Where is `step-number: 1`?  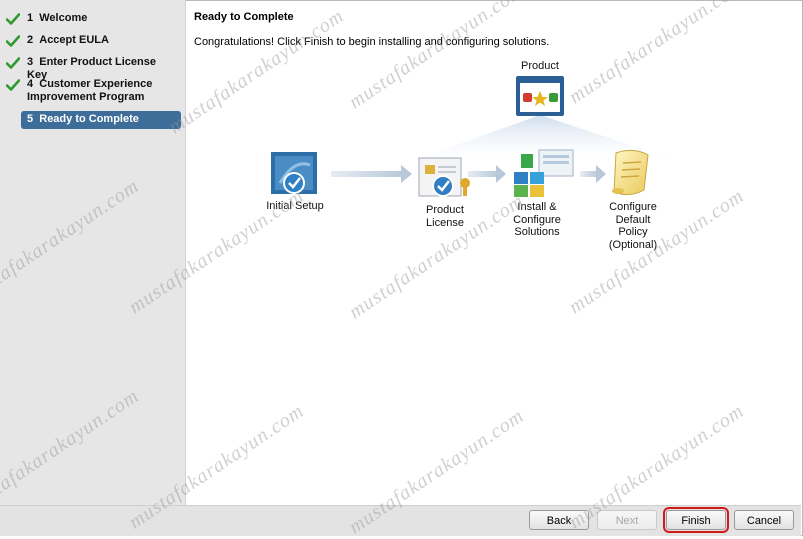 step-number: 1 is located at coordinates (30, 18).